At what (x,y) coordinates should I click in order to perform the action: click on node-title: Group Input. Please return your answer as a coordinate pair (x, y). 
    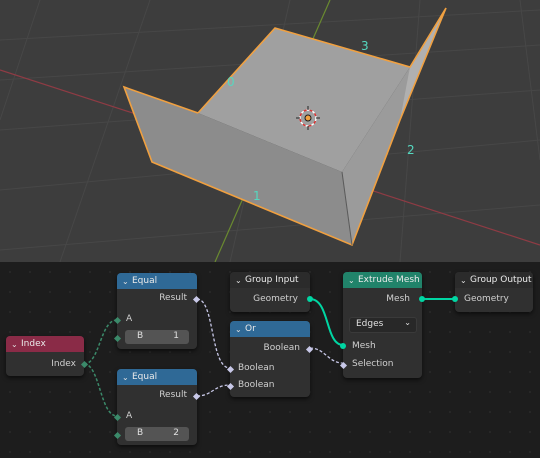
    Looking at the image, I should click on (272, 280).